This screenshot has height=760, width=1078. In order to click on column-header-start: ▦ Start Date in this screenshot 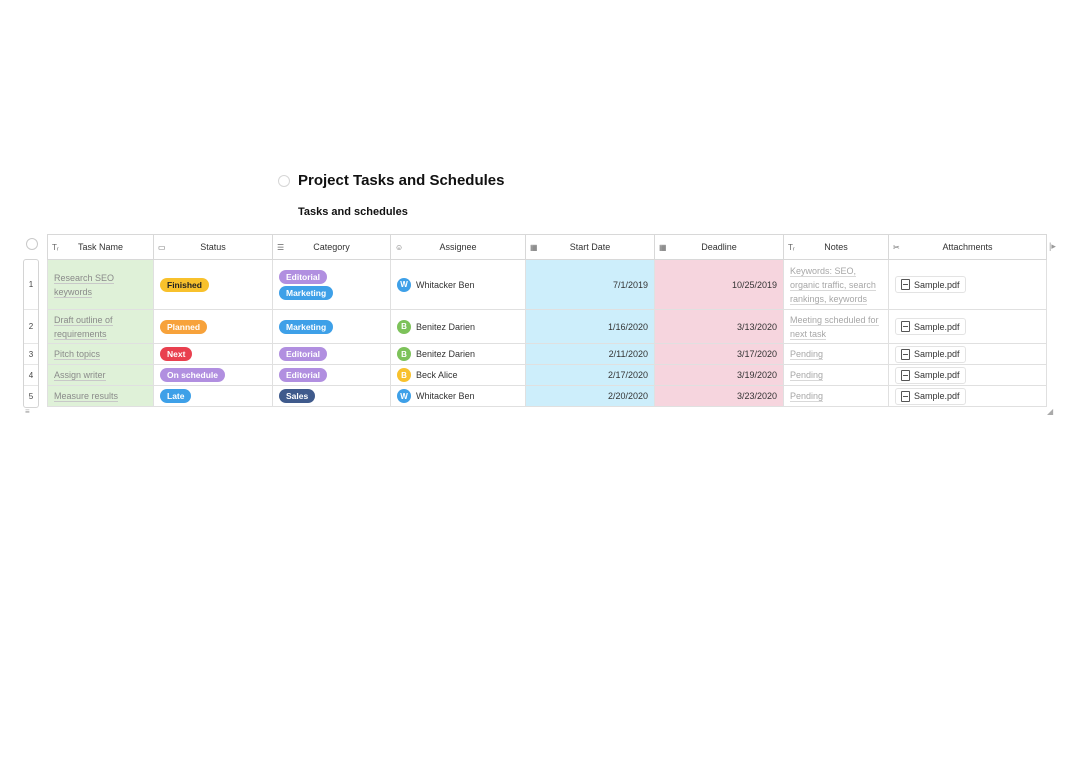, I will do `click(590, 247)`.